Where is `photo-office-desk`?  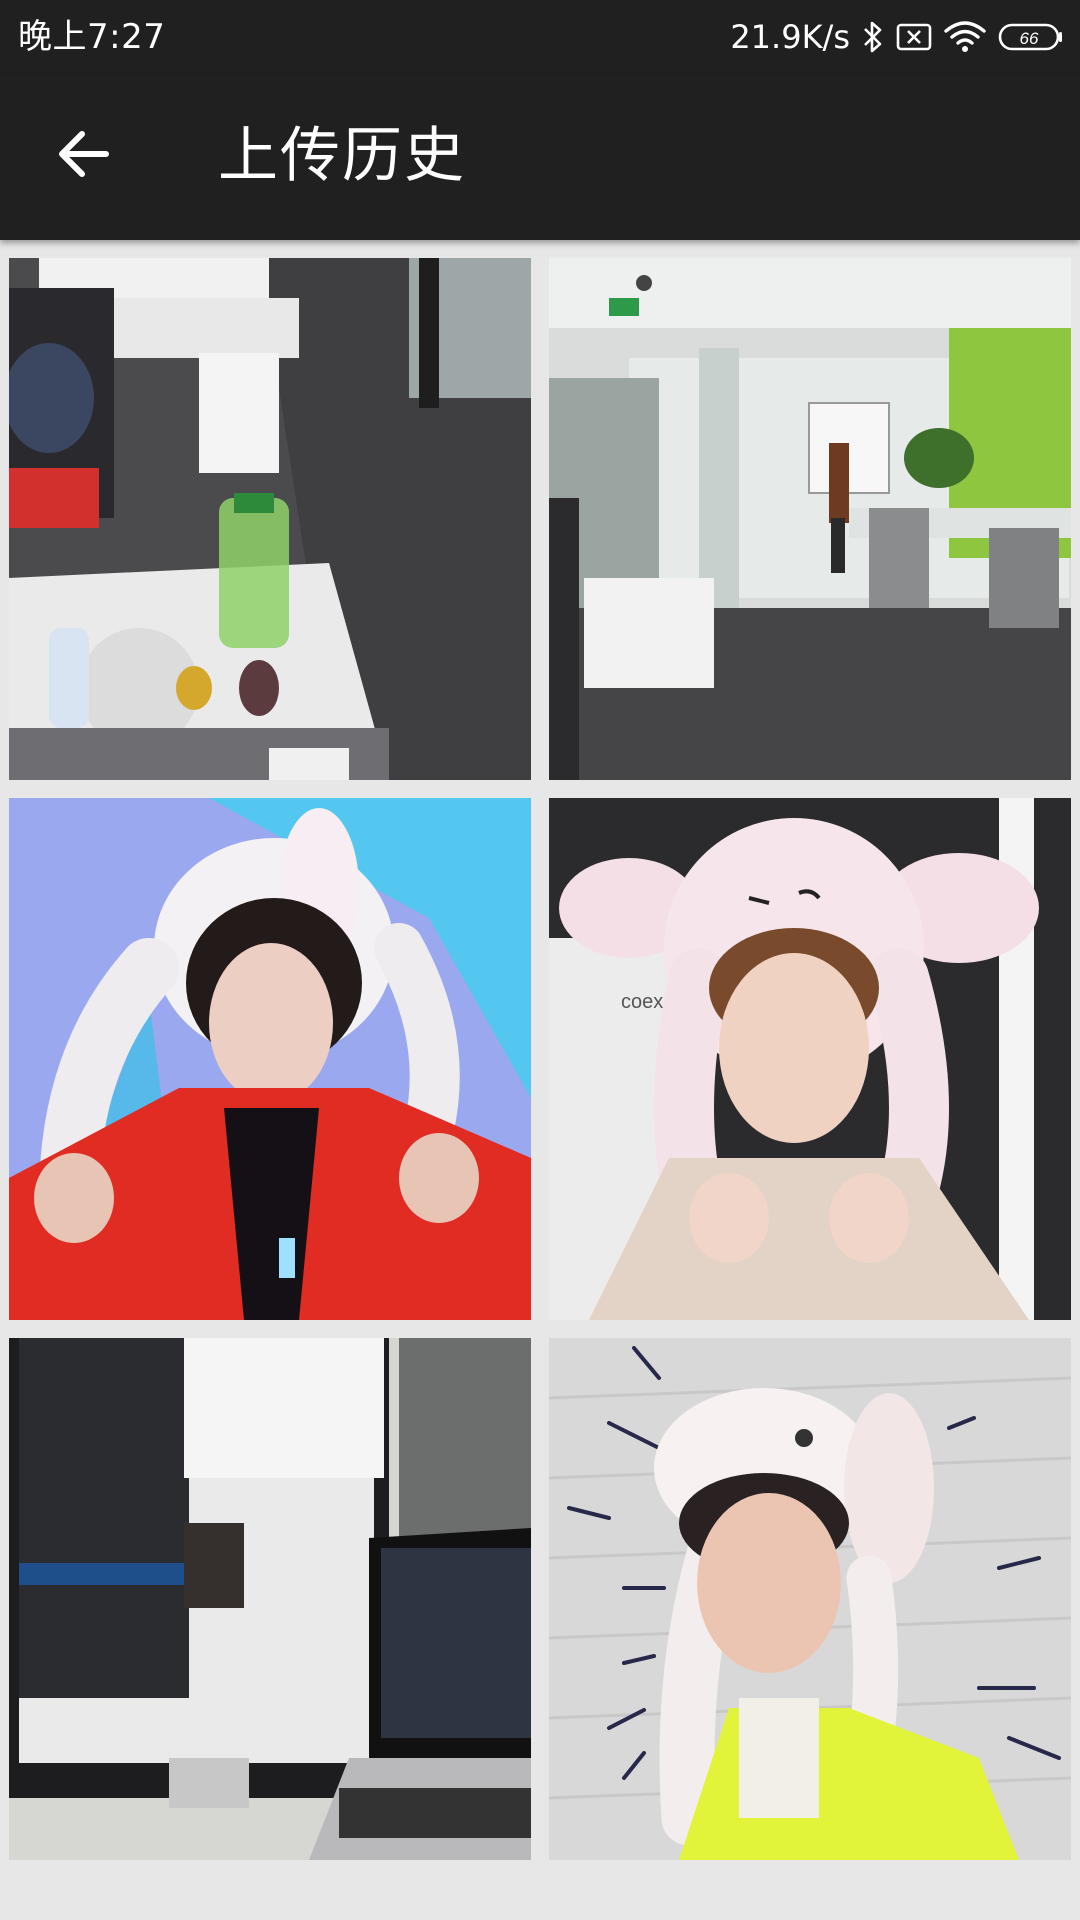
photo-office-desk is located at coordinates (270, 519).